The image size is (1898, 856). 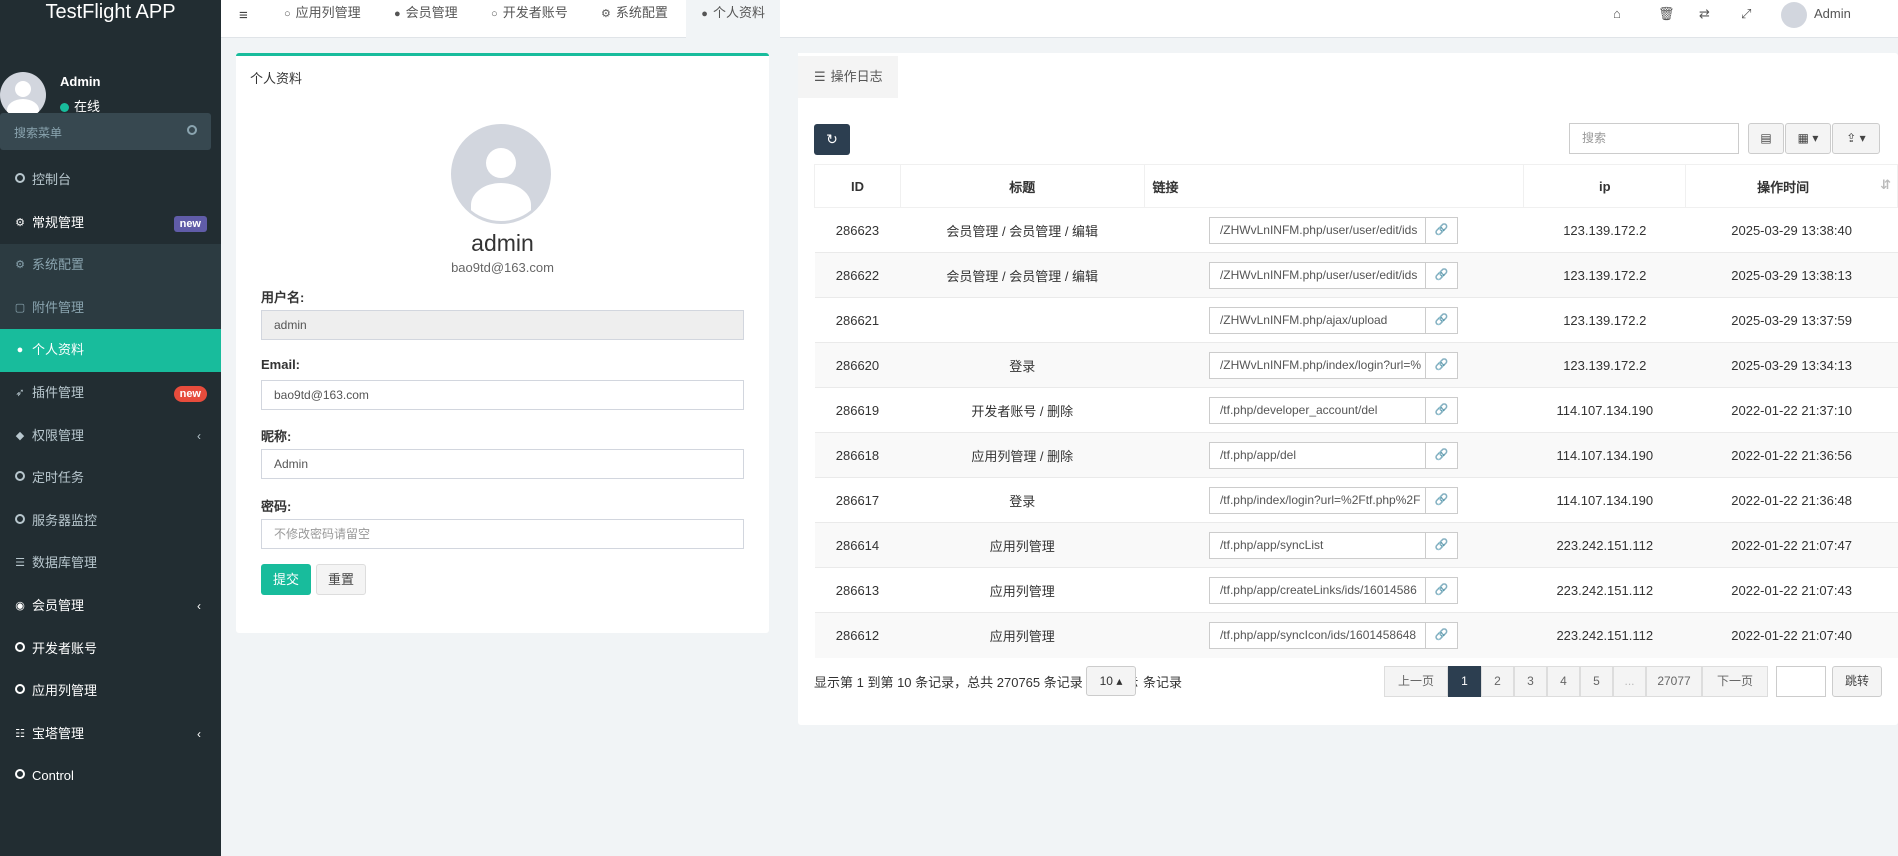 I want to click on page-1-button: 1, so click(x=1464, y=681).